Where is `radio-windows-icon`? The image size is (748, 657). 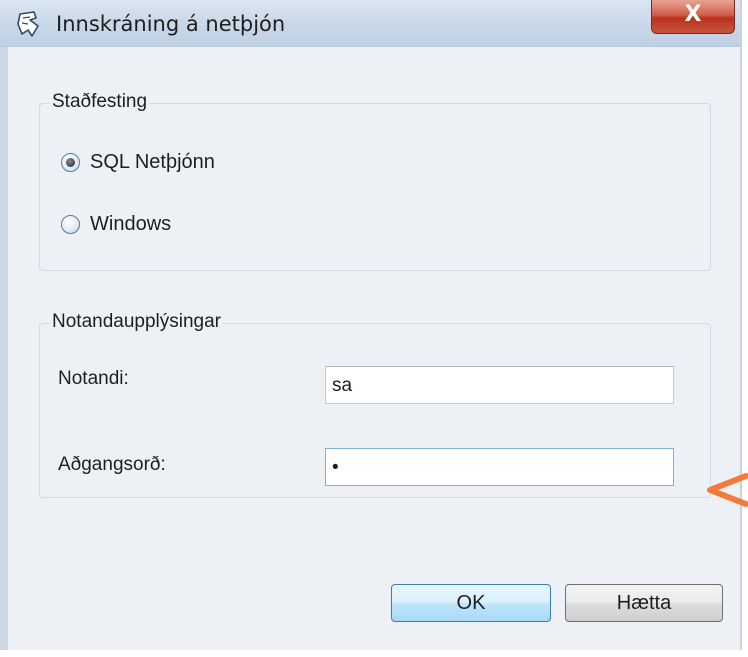 radio-windows-icon is located at coordinates (70, 224).